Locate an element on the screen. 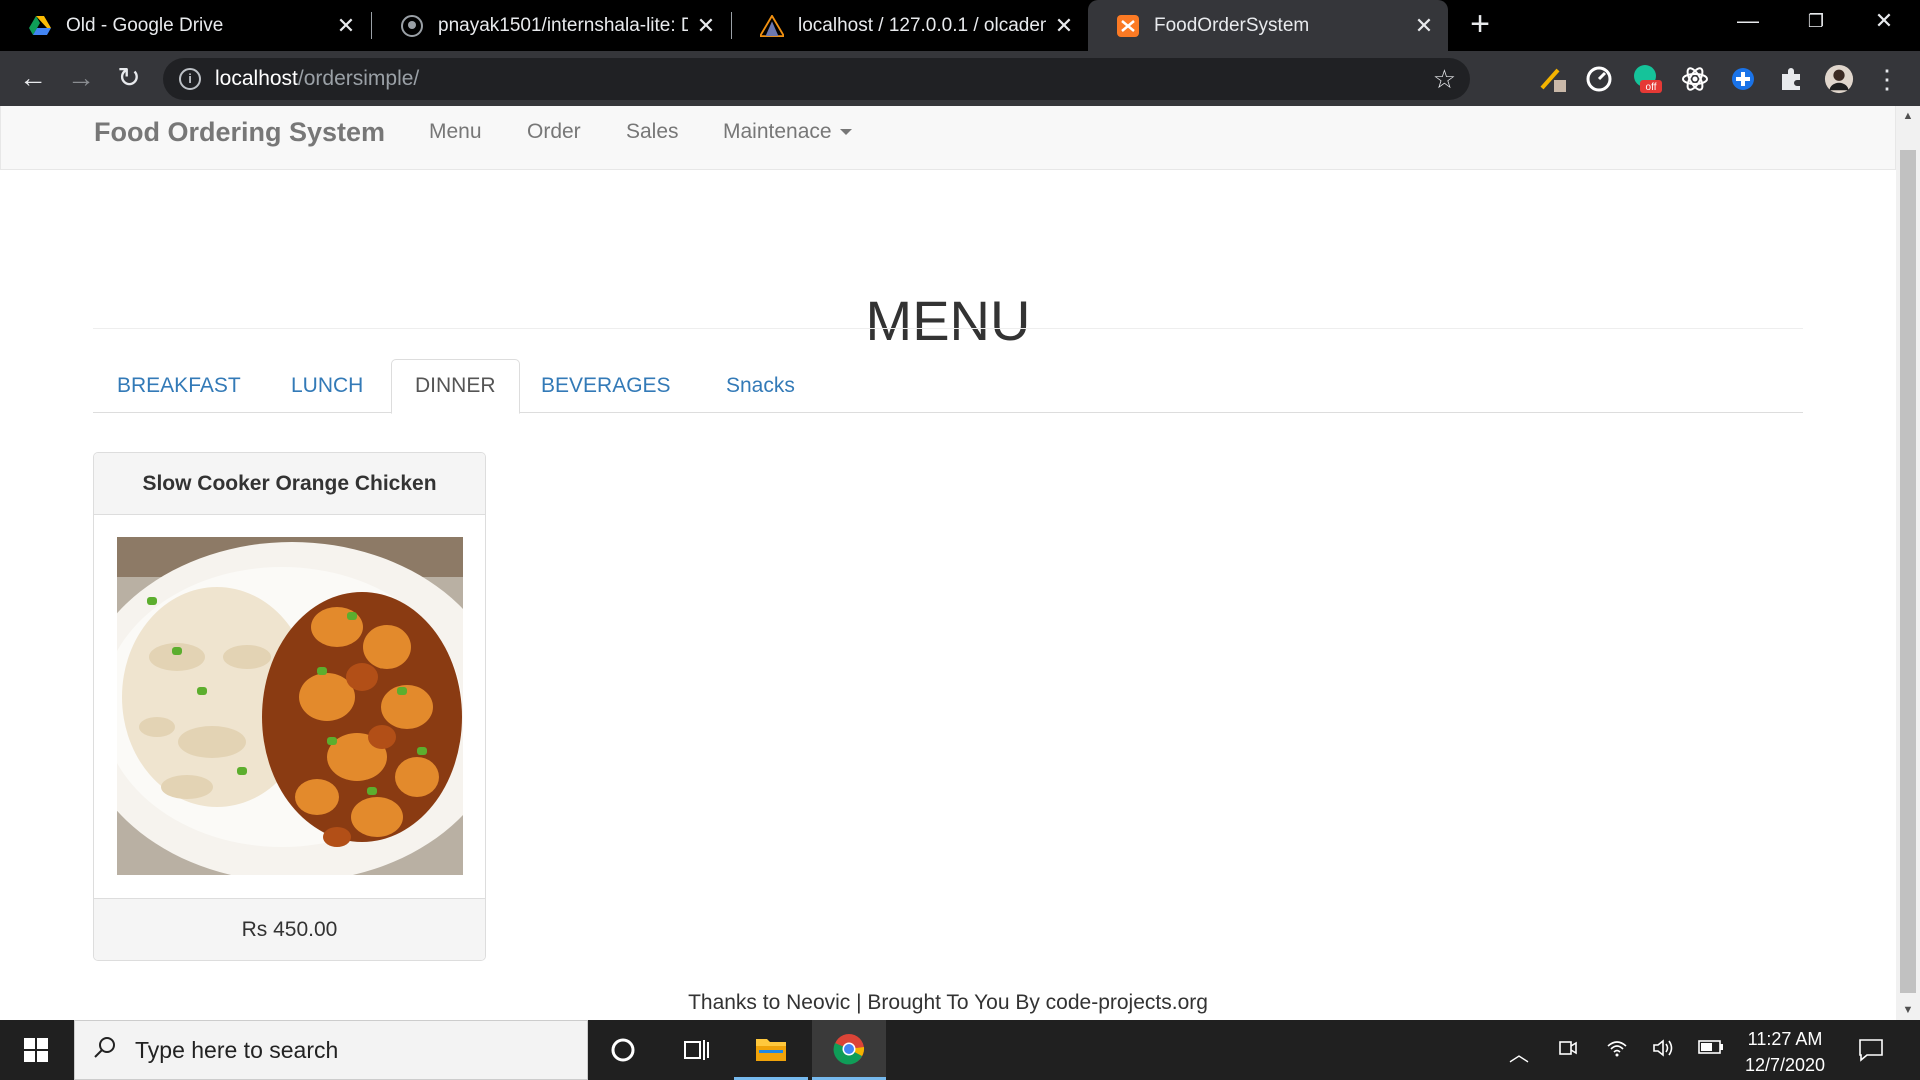 The width and height of the screenshot is (1920, 1080). file-explorer-icon is located at coordinates (771, 1050).